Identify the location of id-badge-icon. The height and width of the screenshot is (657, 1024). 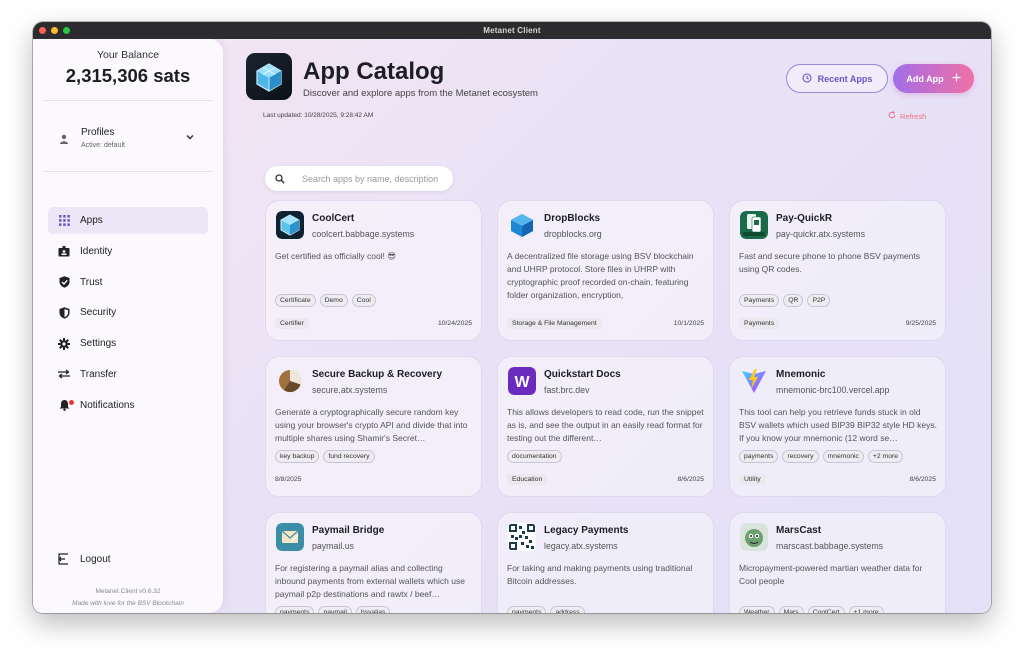
(64, 251).